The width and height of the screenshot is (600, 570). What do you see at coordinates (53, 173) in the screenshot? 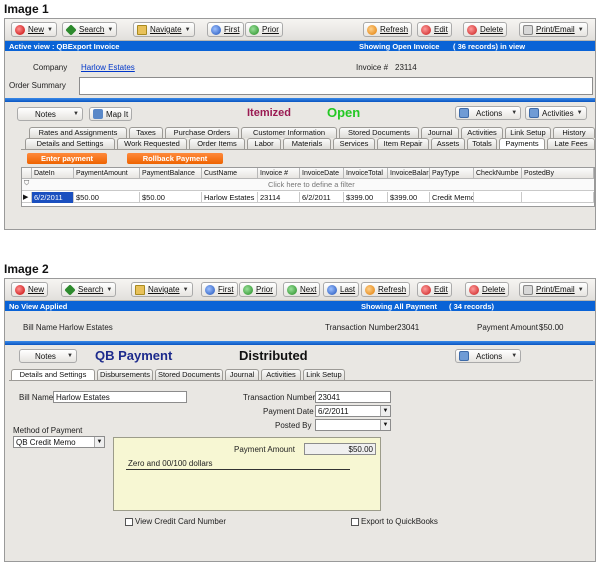
I see `column-header: DateIn` at bounding box center [53, 173].